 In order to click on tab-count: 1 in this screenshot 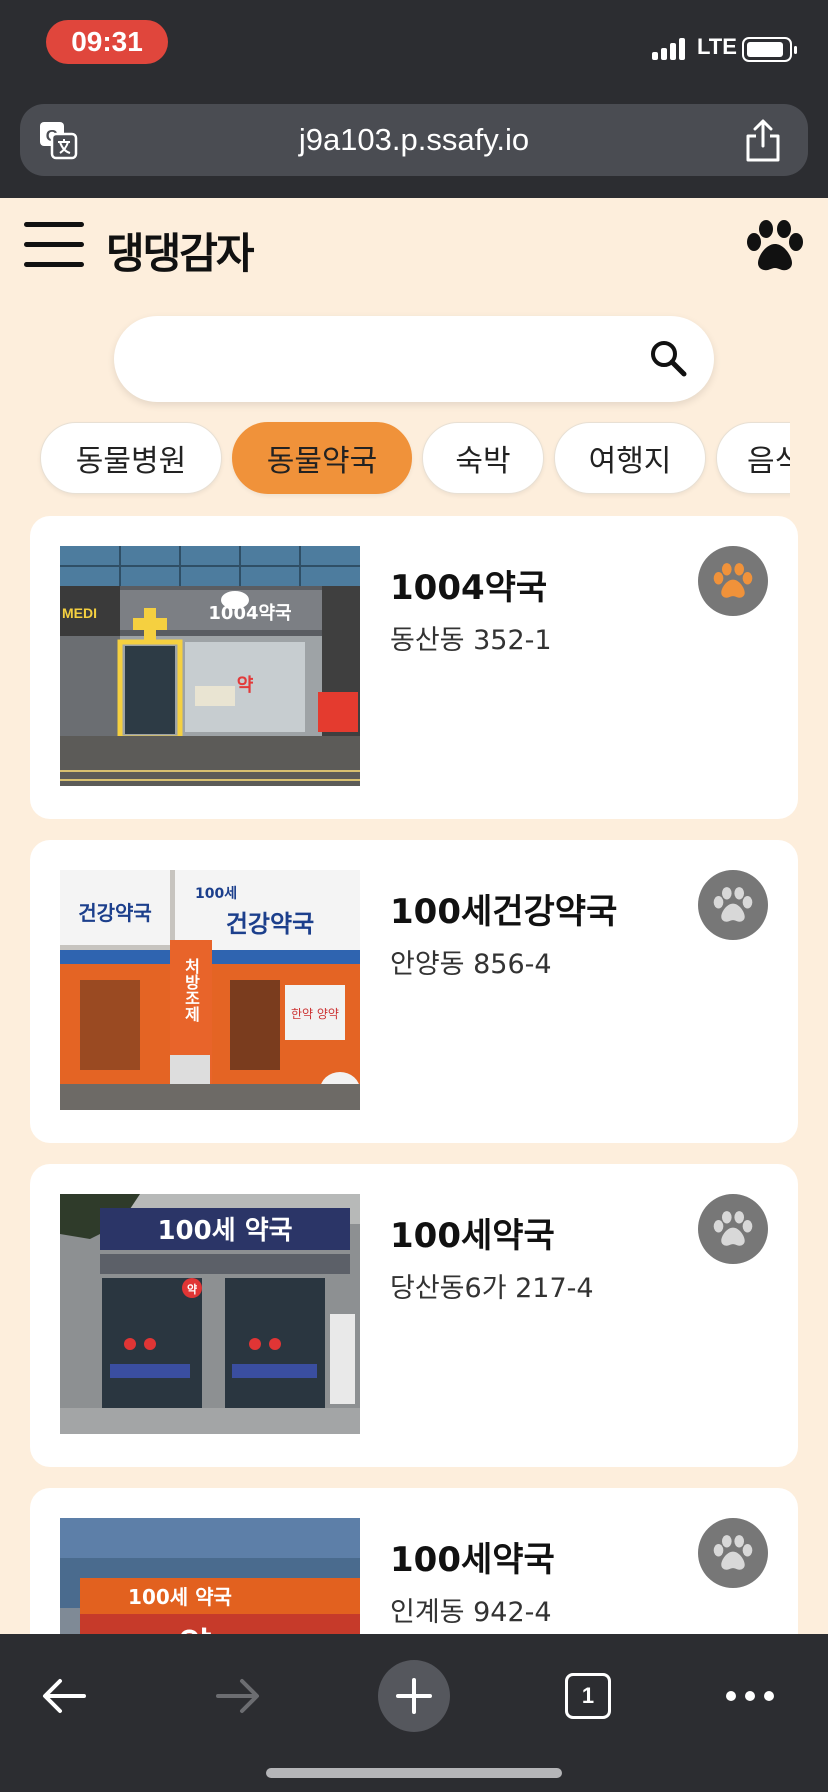, I will do `click(588, 1696)`.